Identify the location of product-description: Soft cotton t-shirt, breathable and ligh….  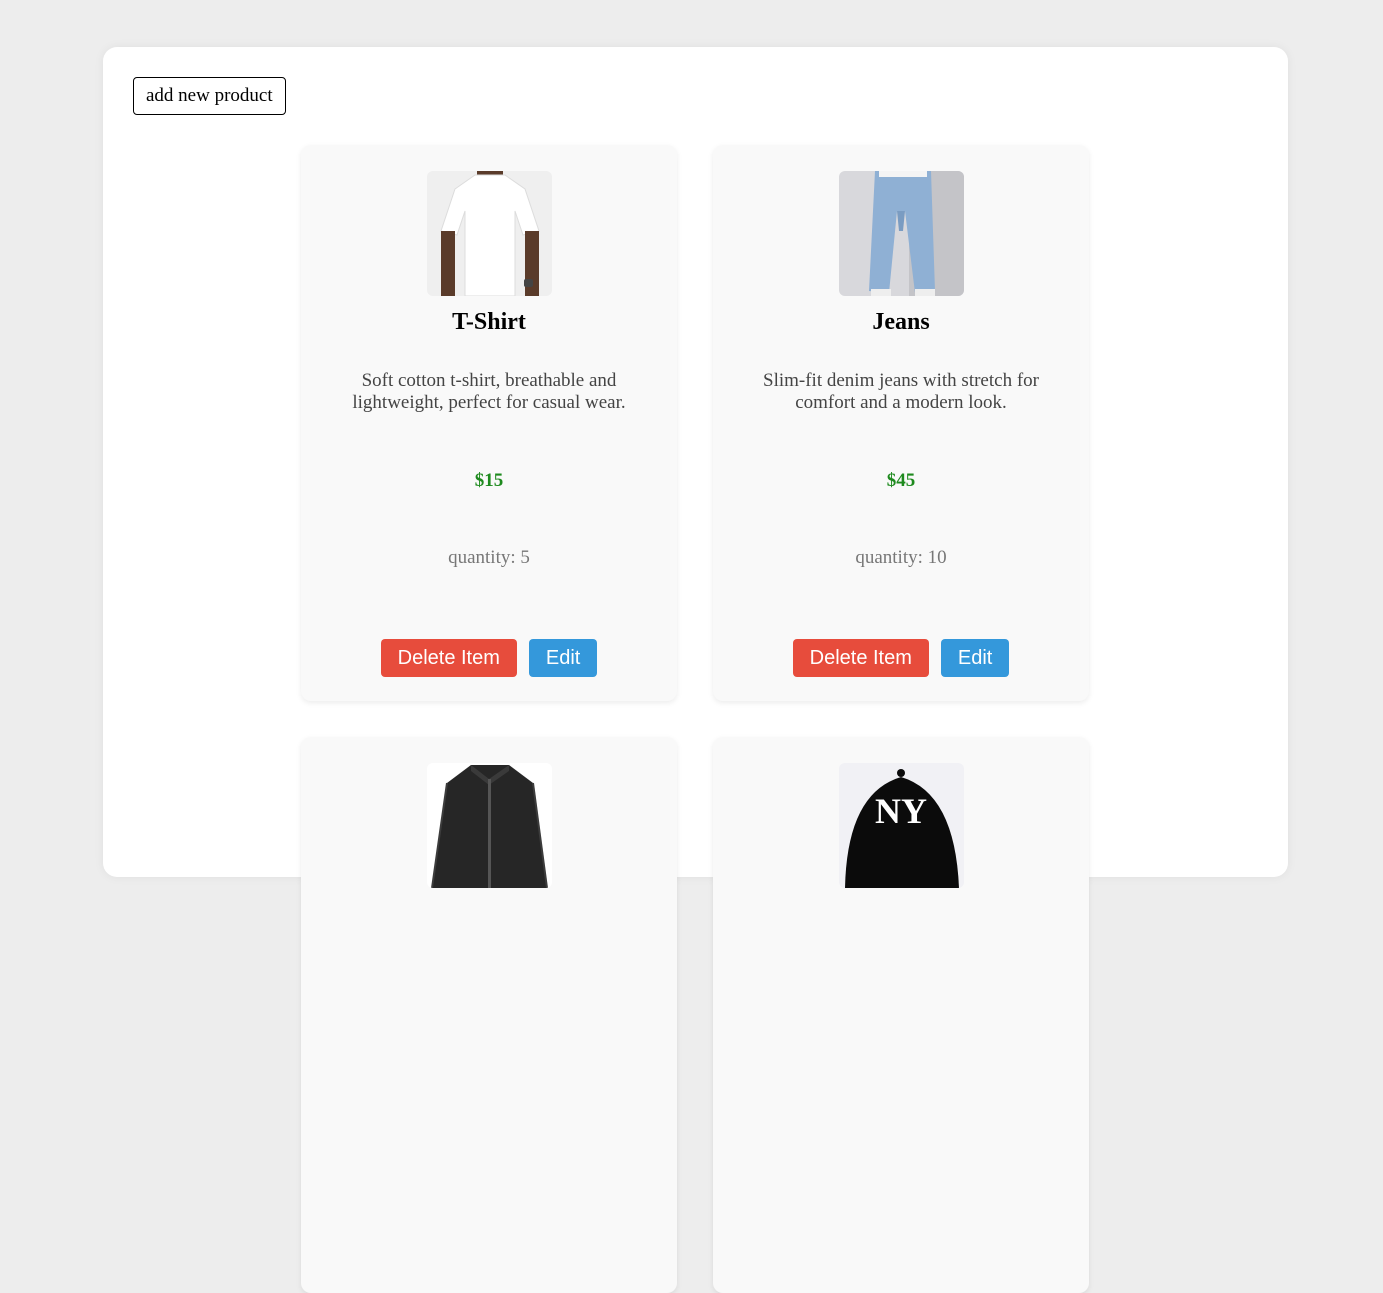
(489, 391).